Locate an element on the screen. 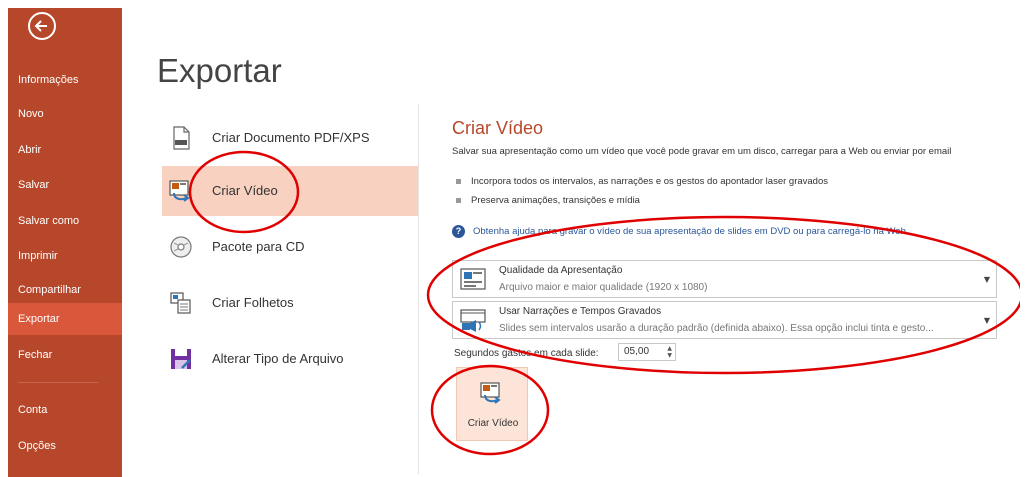  sidebar-item-imprimir: Imprimir is located at coordinates (65, 256).